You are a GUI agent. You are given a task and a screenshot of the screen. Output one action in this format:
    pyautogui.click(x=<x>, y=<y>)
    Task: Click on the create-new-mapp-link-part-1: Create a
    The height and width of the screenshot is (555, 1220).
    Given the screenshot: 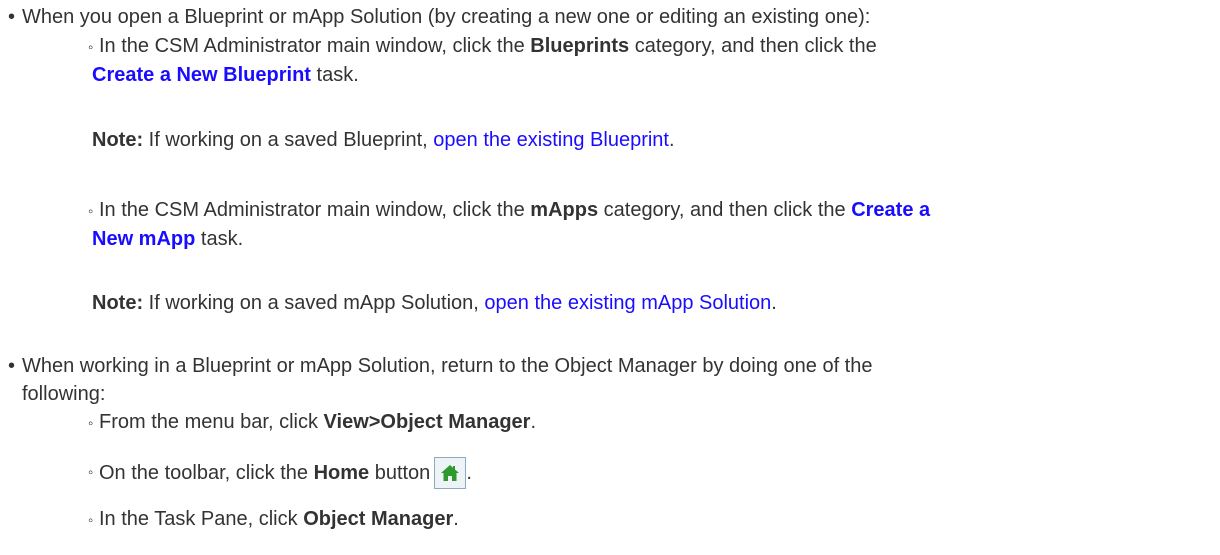 What is the action you would take?
    pyautogui.click(x=890, y=210)
    